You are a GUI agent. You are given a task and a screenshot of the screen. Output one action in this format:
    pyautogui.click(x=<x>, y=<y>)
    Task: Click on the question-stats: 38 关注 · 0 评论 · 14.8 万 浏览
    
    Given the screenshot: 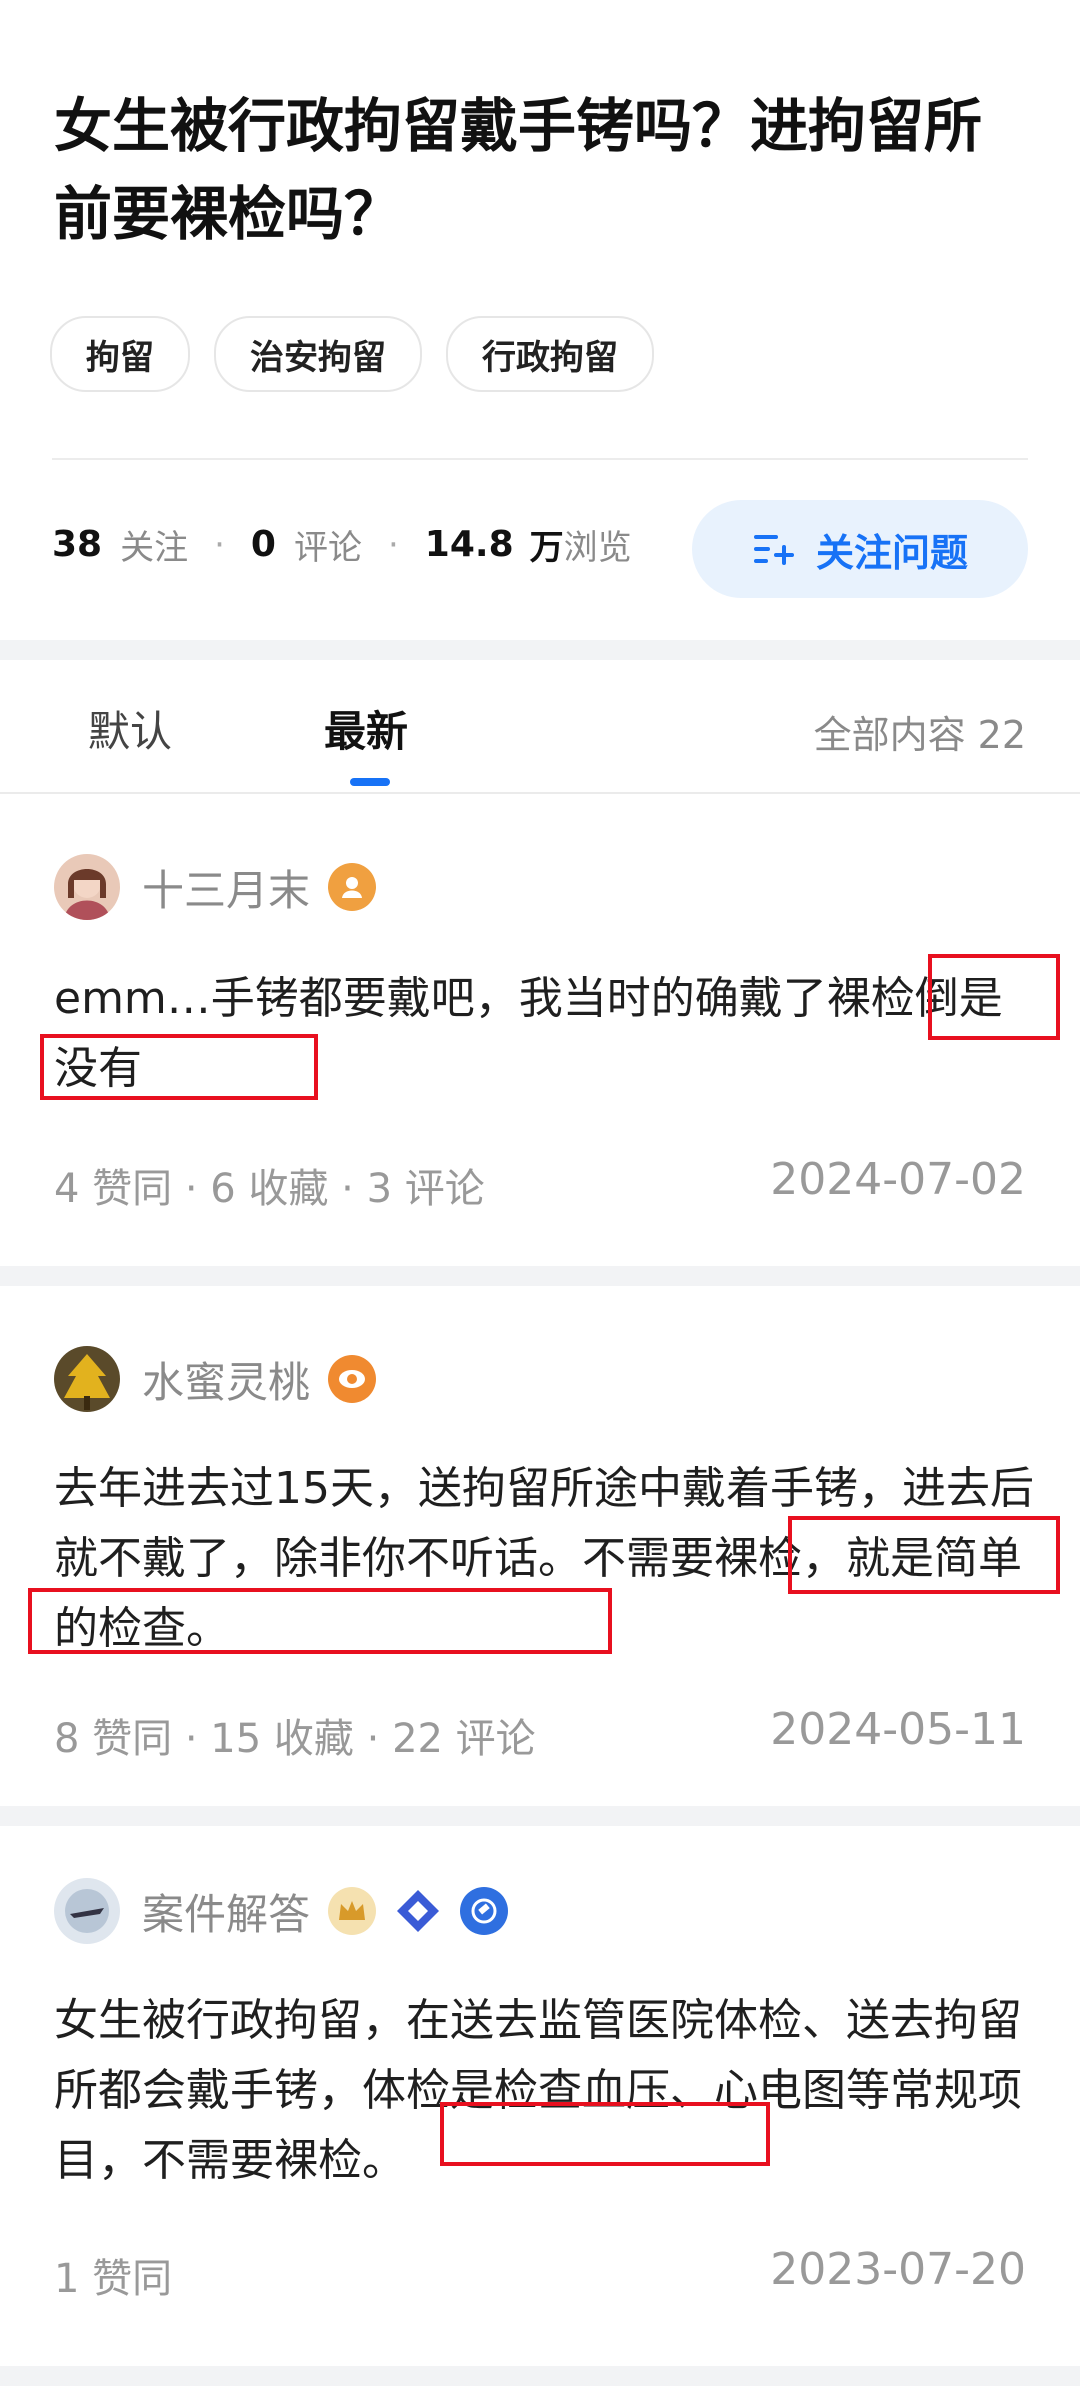 What is the action you would take?
    pyautogui.click(x=342, y=544)
    